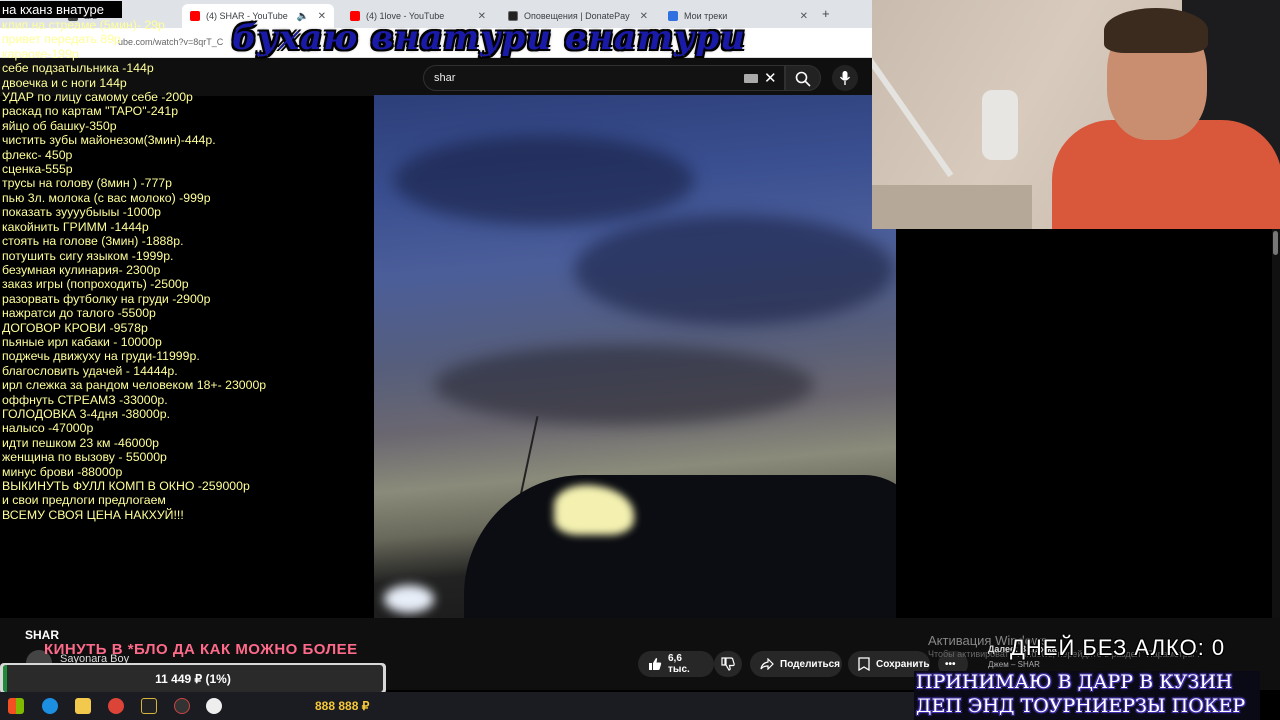  Describe the element at coordinates (82, 212) in the screenshot. I see `price-list-item: показать зуууубыыы -1000р` at that location.